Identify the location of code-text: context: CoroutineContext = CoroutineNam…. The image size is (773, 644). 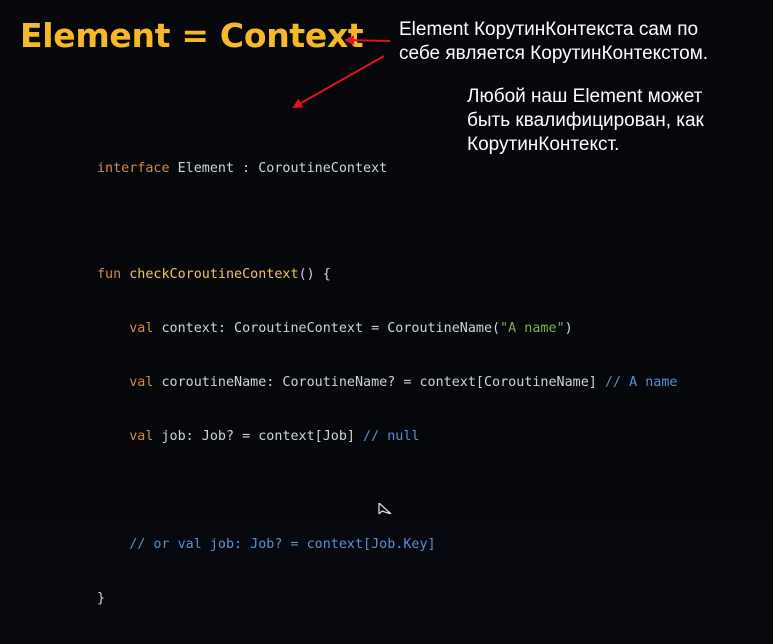
(327, 328).